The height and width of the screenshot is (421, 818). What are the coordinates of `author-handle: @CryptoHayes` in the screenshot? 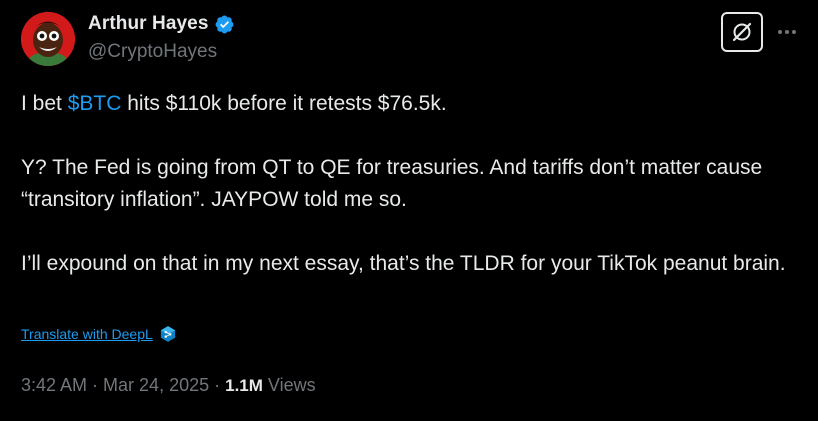 It's located at (152, 52).